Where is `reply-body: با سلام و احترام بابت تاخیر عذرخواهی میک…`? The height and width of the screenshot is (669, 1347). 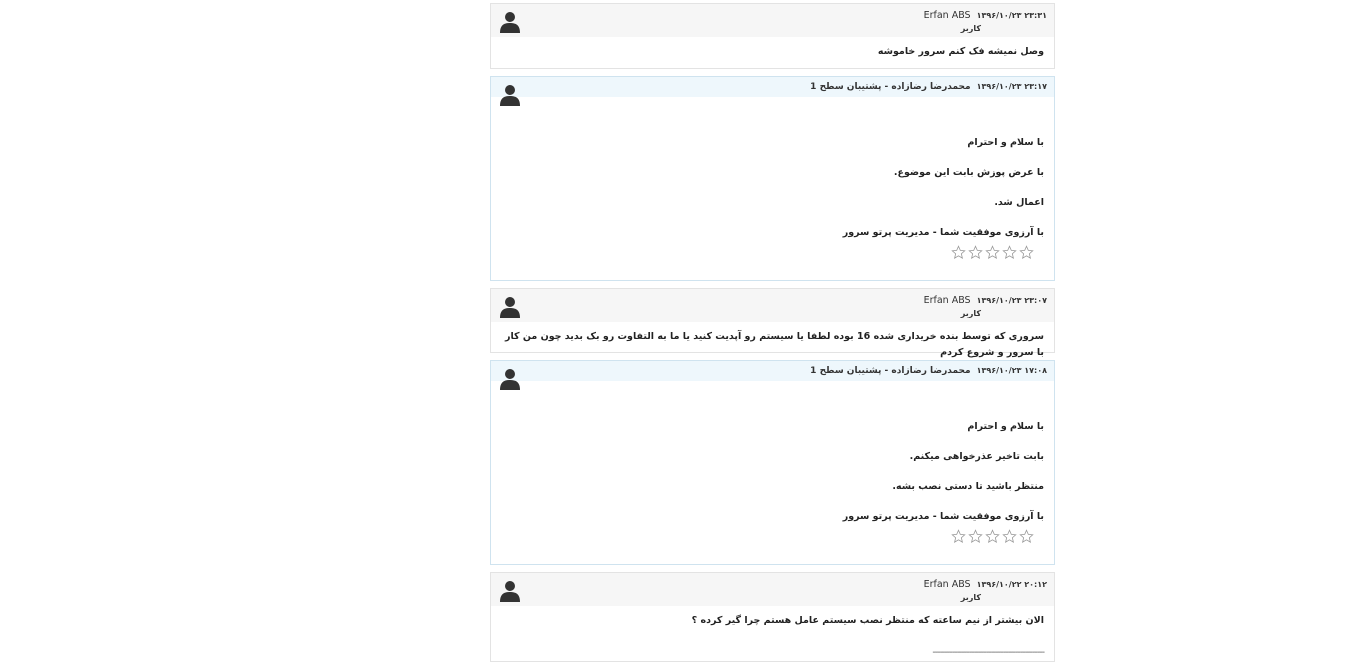
reply-body: با سلام و احترام بابت تاخیر عذرخواهی میک… is located at coordinates (772, 453).